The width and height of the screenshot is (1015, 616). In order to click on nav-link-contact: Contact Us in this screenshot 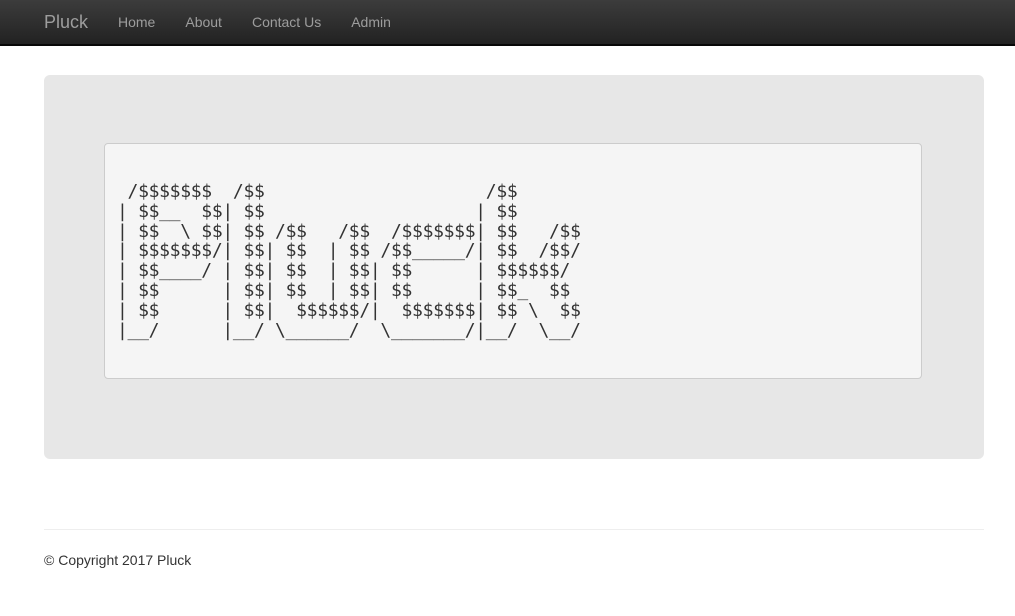, I will do `click(286, 22)`.